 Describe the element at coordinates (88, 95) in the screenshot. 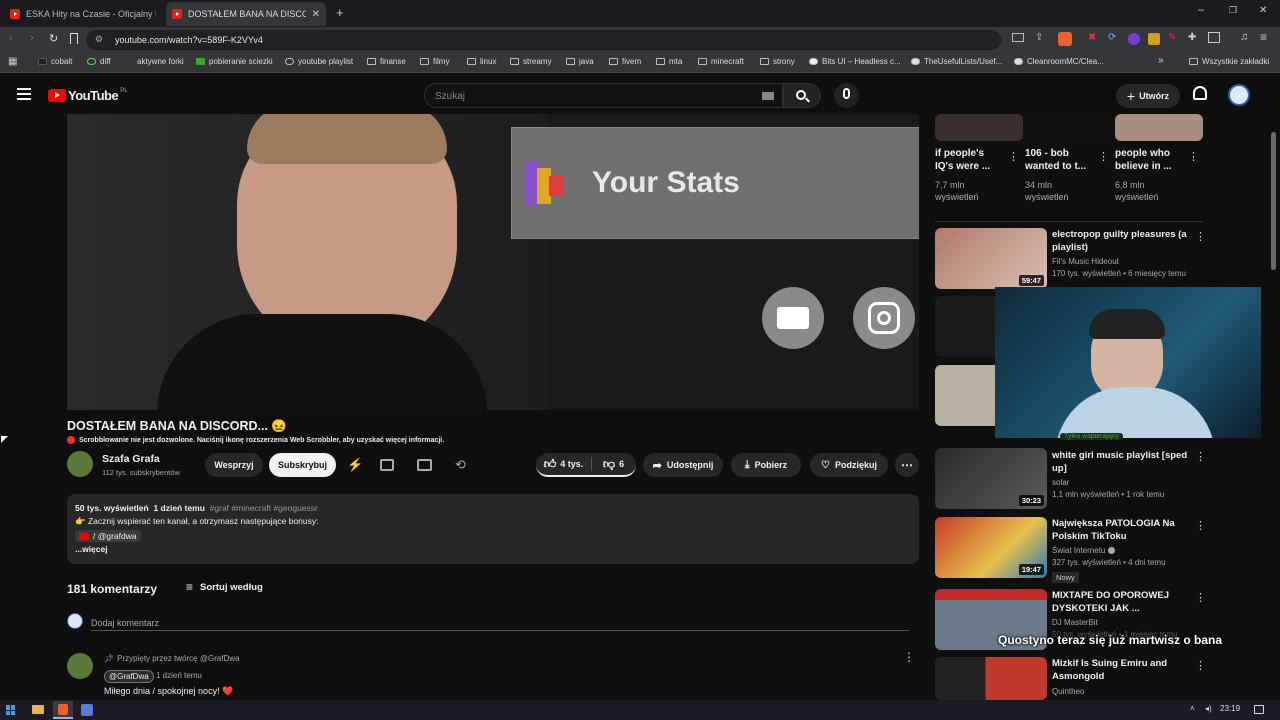

I see `youtube-logo: YouTube PL` at that location.